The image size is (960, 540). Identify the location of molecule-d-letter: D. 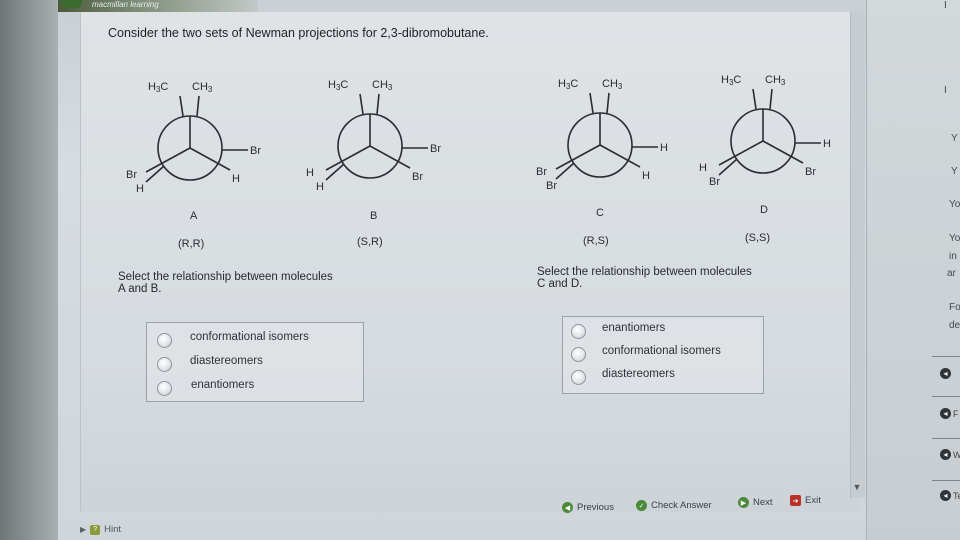
(764, 210).